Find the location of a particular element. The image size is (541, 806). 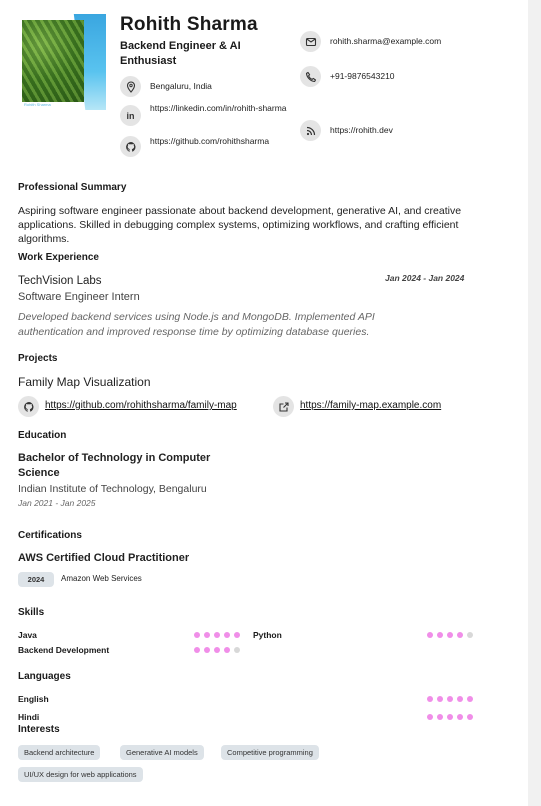

phone-text: +91-9876543210 is located at coordinates (362, 76).